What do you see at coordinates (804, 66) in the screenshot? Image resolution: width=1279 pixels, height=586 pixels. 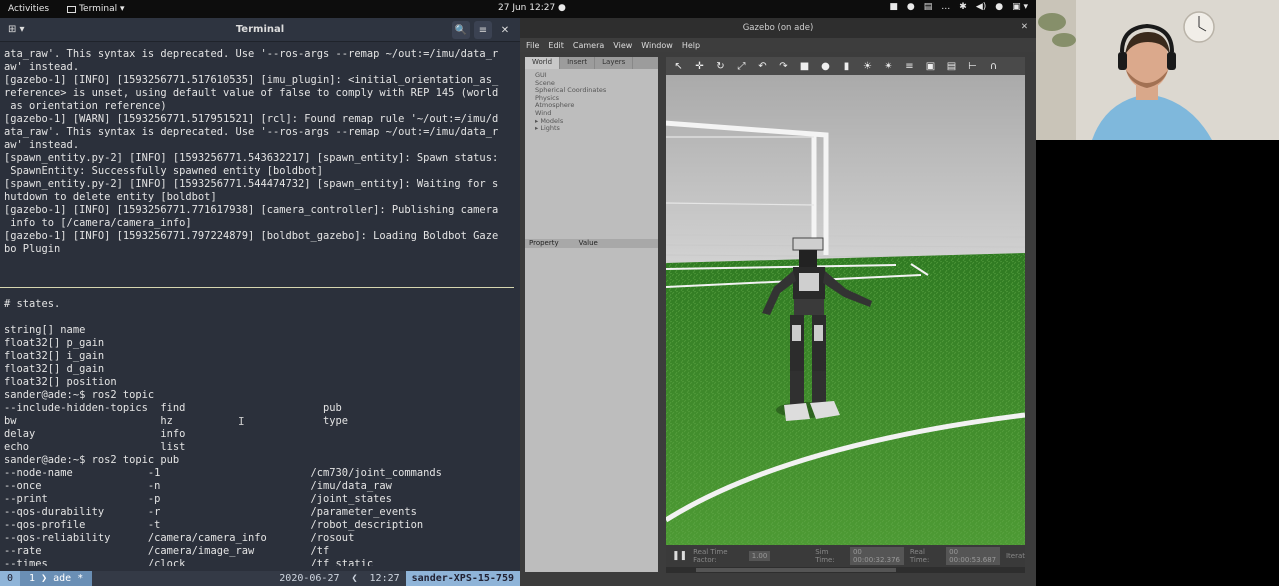 I see `toolbar-tool-icon: ■` at bounding box center [804, 66].